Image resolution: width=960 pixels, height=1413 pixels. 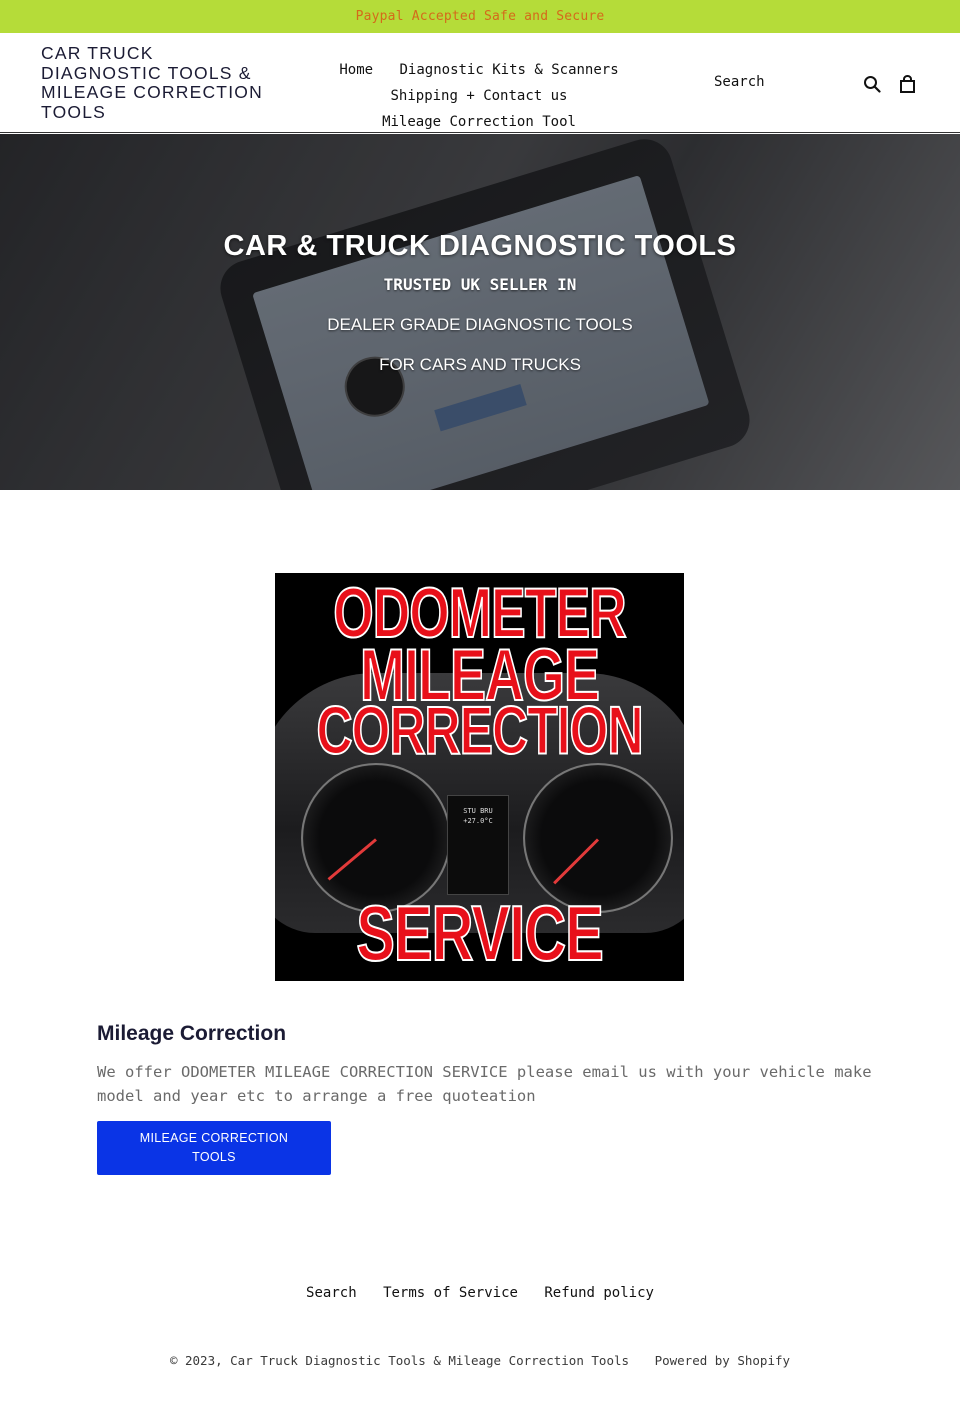 I want to click on cart-icon, so click(x=907, y=83).